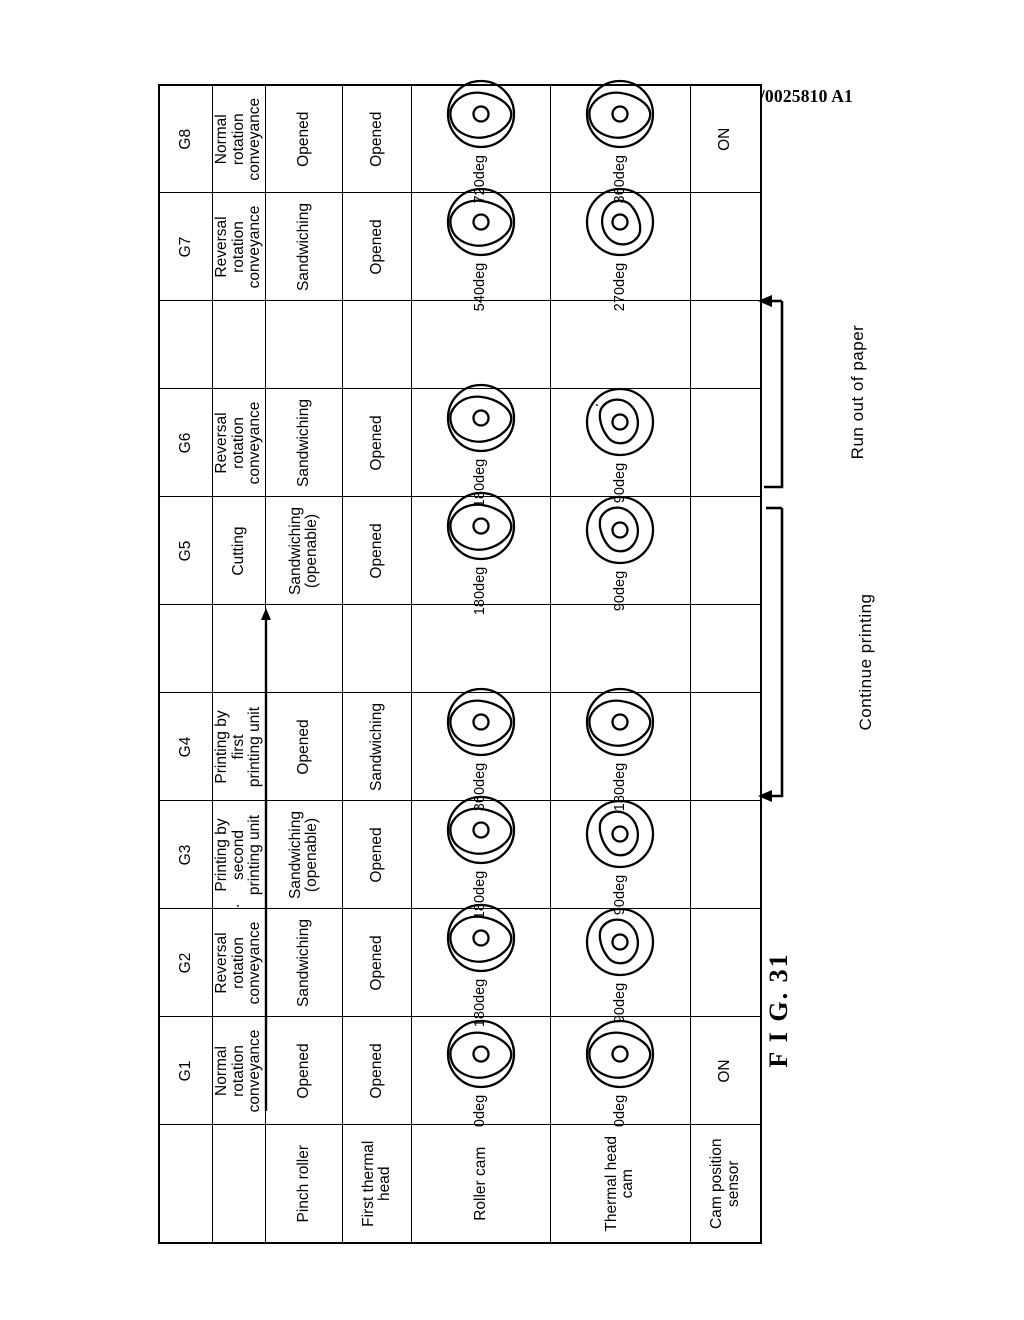 The width and height of the screenshot is (1024, 1320). What do you see at coordinates (834, 1010) in the screenshot?
I see `figure-caption-container: F I G. 31` at bounding box center [834, 1010].